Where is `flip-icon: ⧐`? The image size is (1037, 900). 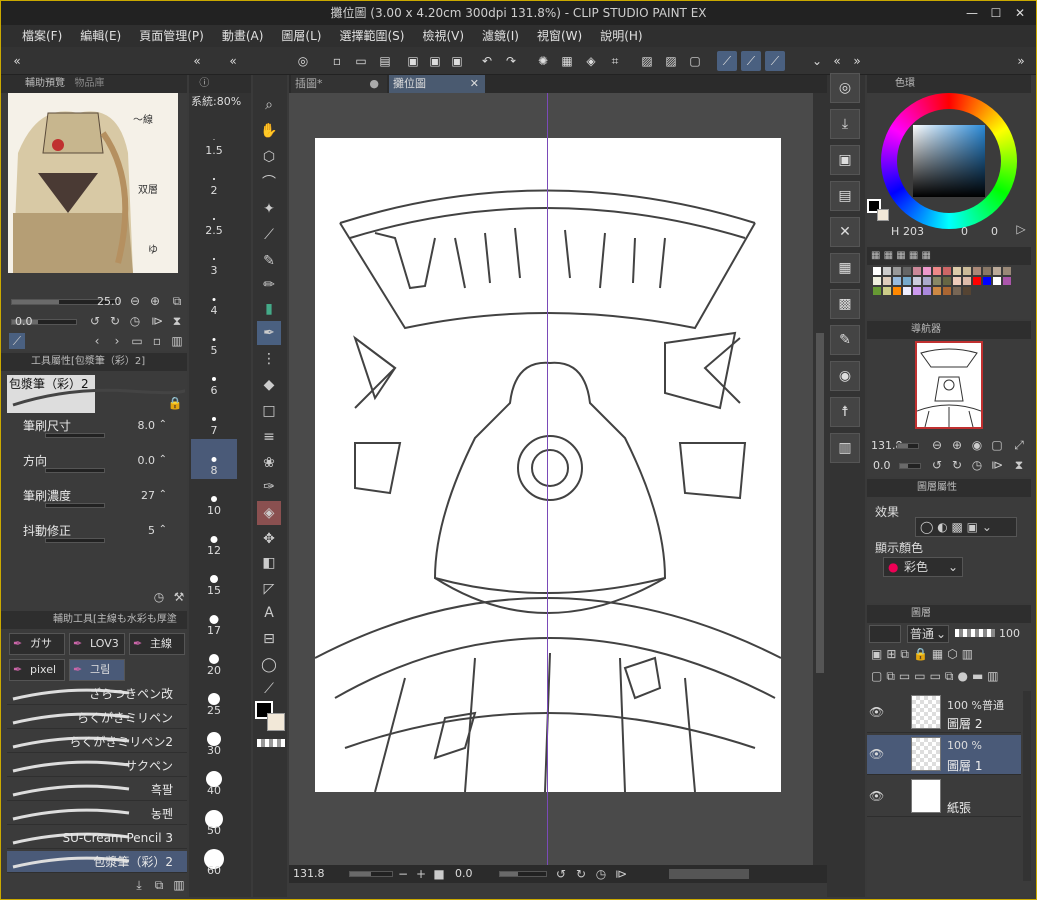
flip-icon: ⧐ is located at coordinates (621, 874).